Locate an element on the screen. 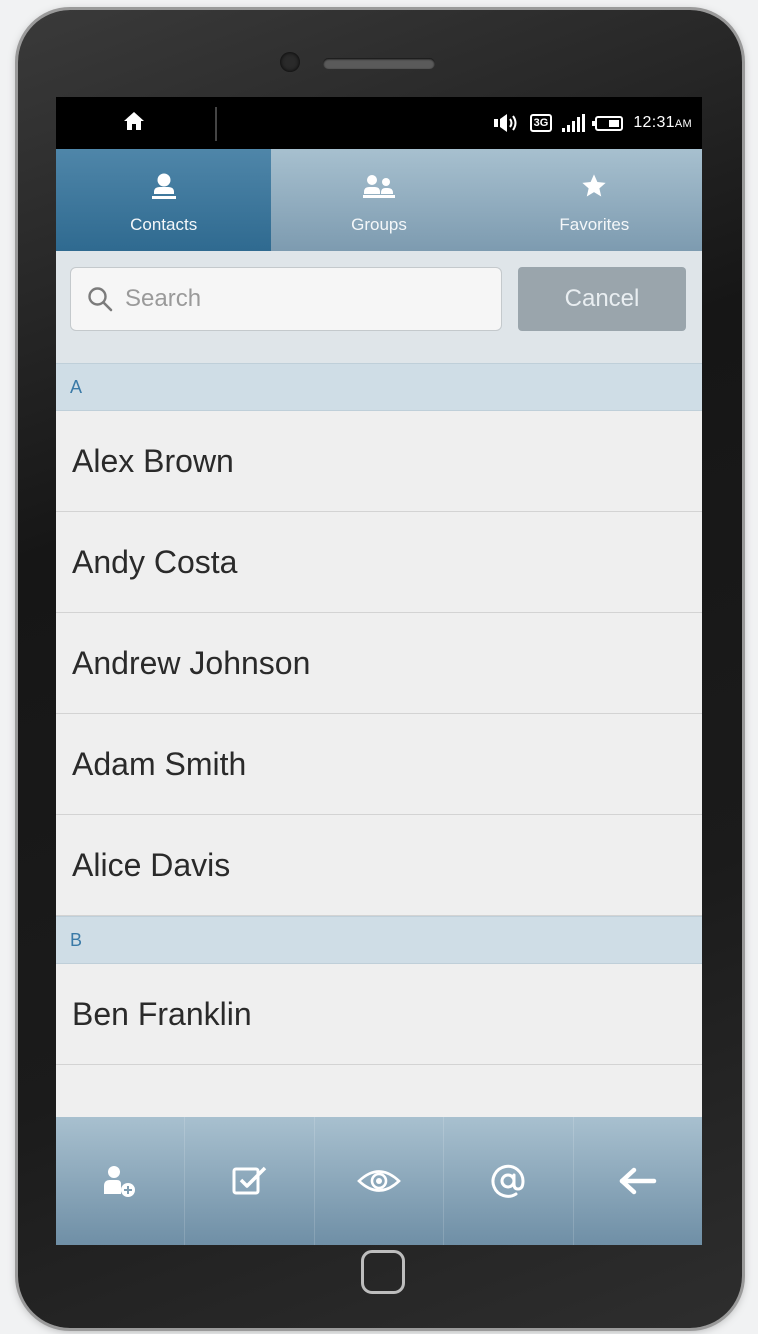  status-divider is located at coordinates (216, 124).